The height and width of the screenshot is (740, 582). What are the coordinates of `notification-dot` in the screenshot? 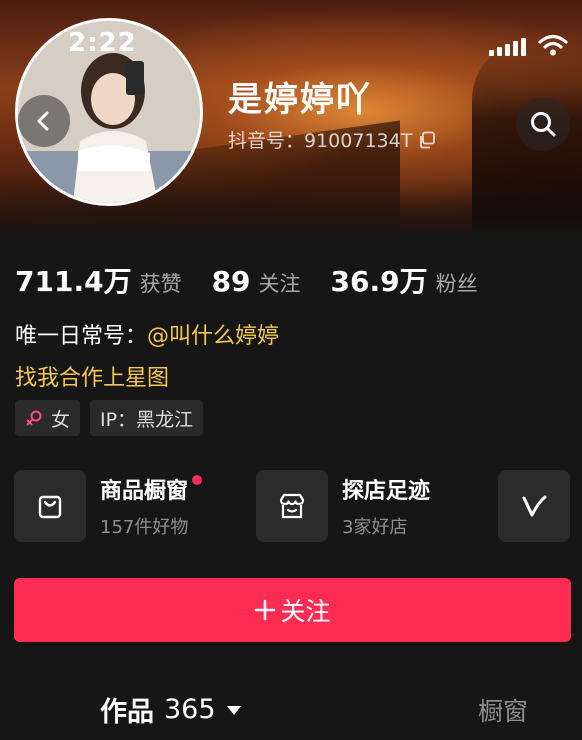 It's located at (197, 480).